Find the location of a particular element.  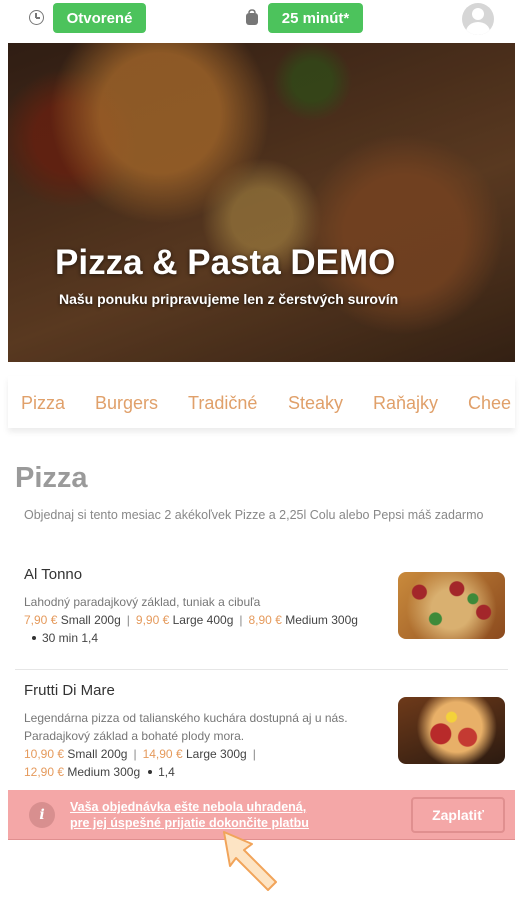

payment-link-line1: Vaša objednávka ešte nebola uhradená, is located at coordinates (188, 807).